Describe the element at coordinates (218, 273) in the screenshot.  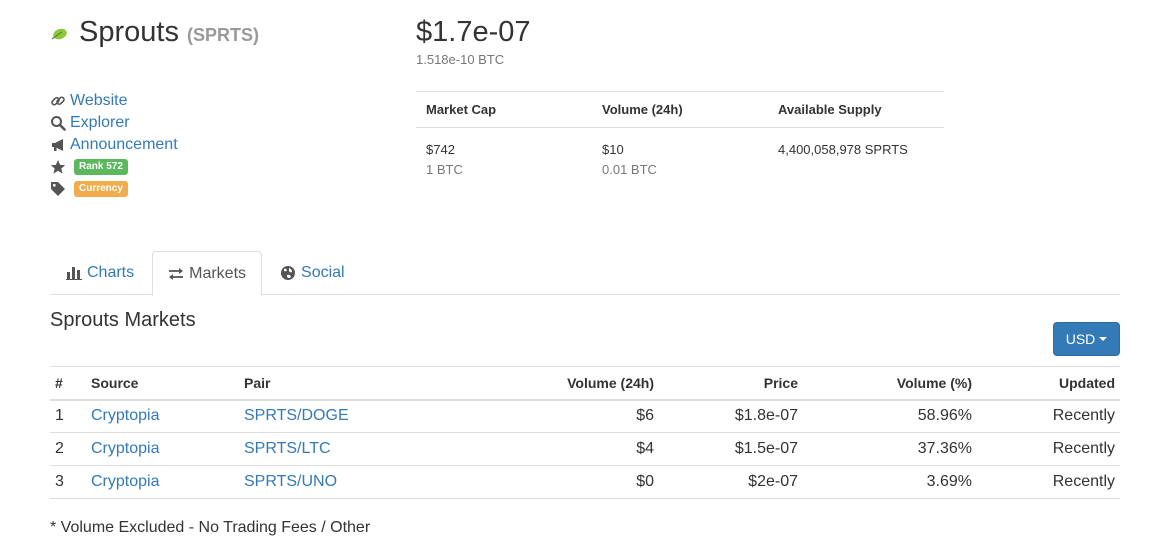
I see `tab-markets-label: Markets` at that location.